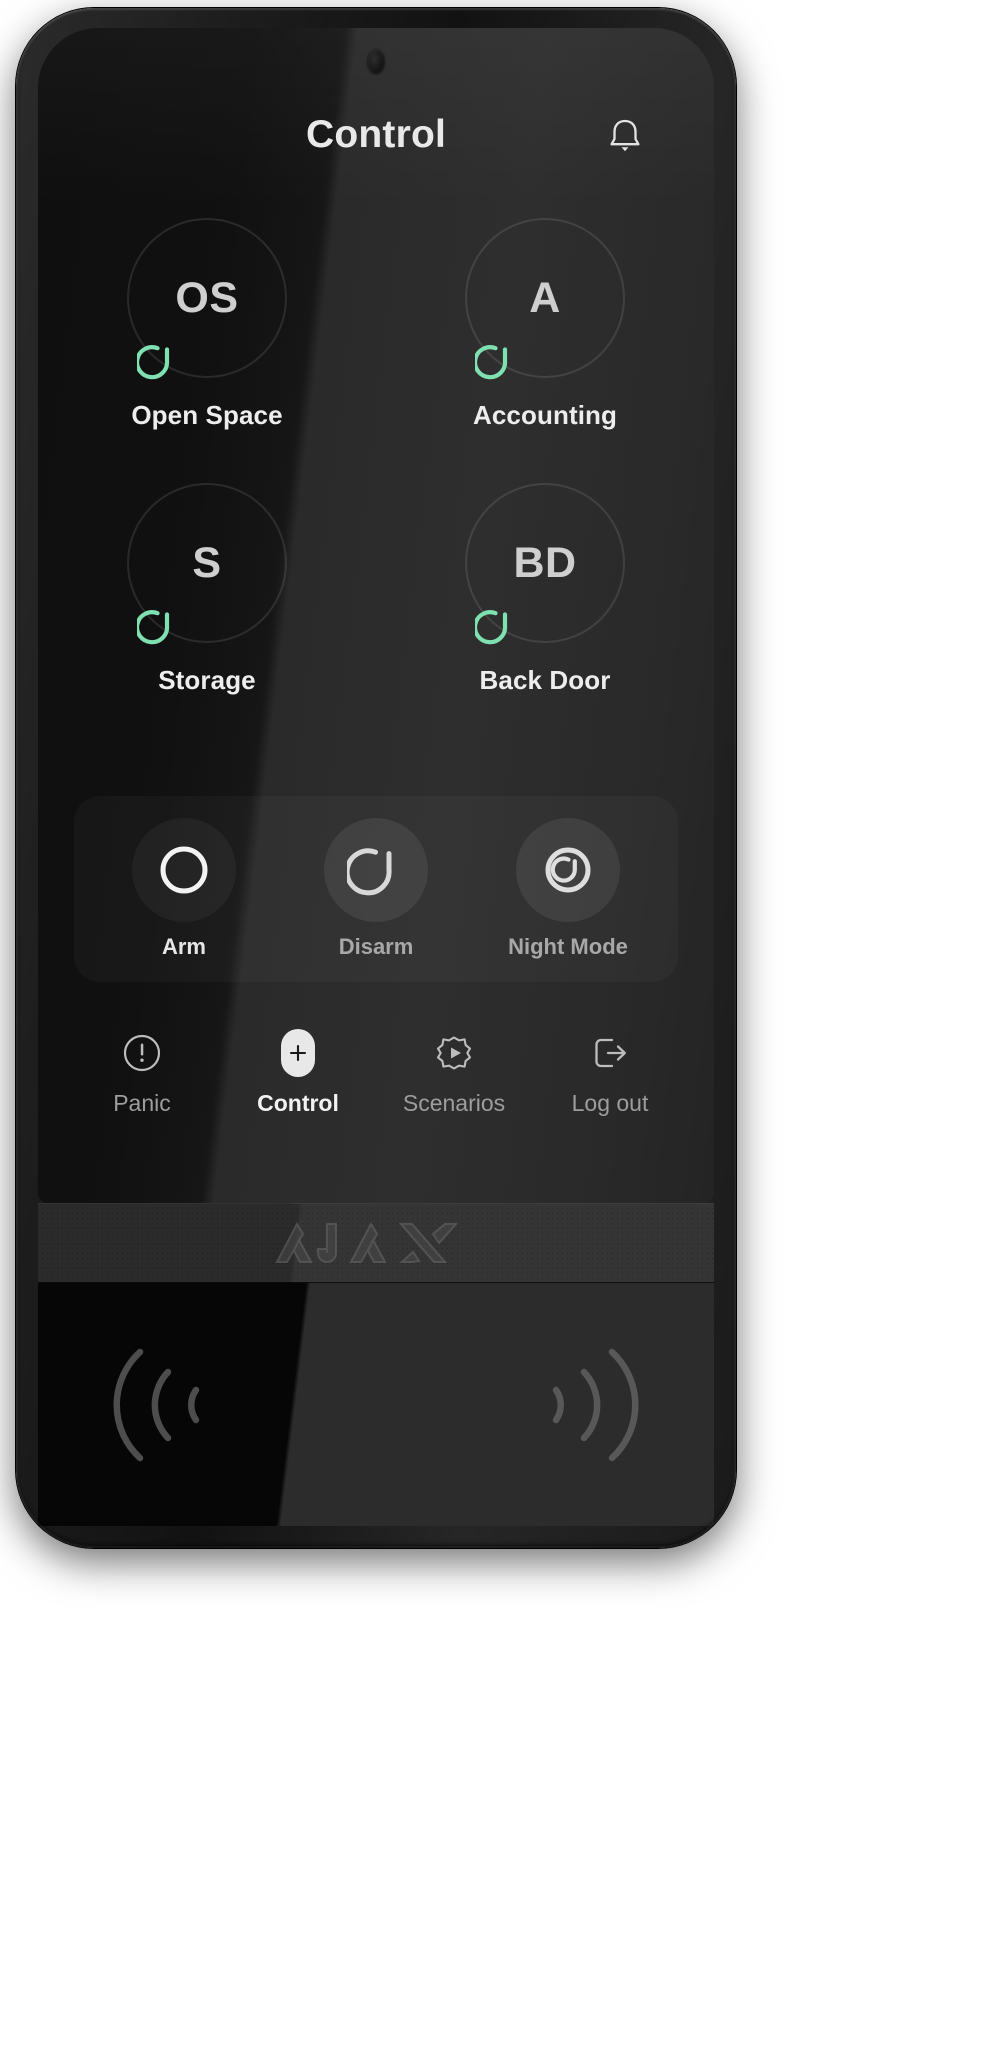 The height and width of the screenshot is (2056, 984). I want to click on ajax-logo, so click(376, 1243).